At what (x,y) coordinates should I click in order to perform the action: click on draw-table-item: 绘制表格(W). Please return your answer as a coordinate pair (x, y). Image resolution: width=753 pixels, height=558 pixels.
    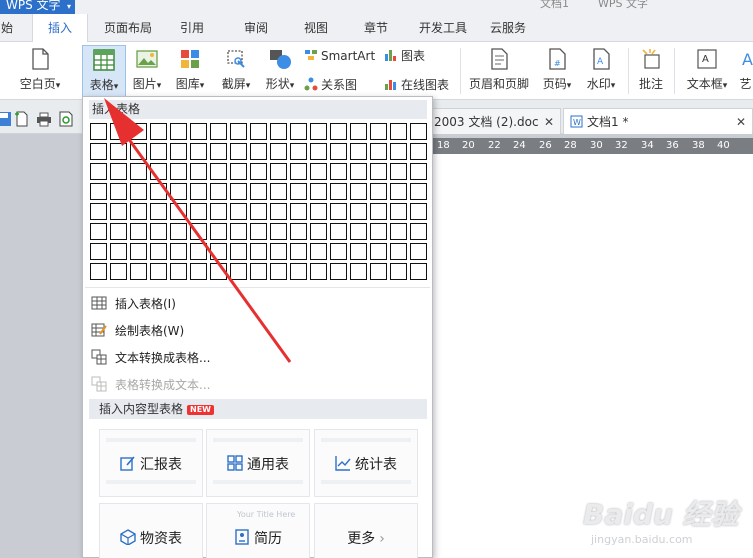
    Looking at the image, I should click on (137, 331).